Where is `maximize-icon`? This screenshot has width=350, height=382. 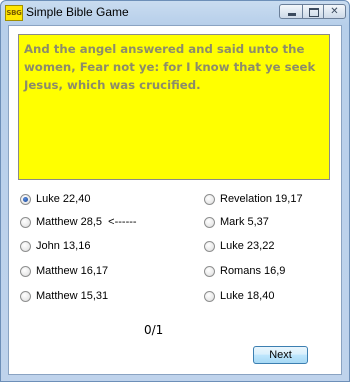
maximize-icon is located at coordinates (313, 11).